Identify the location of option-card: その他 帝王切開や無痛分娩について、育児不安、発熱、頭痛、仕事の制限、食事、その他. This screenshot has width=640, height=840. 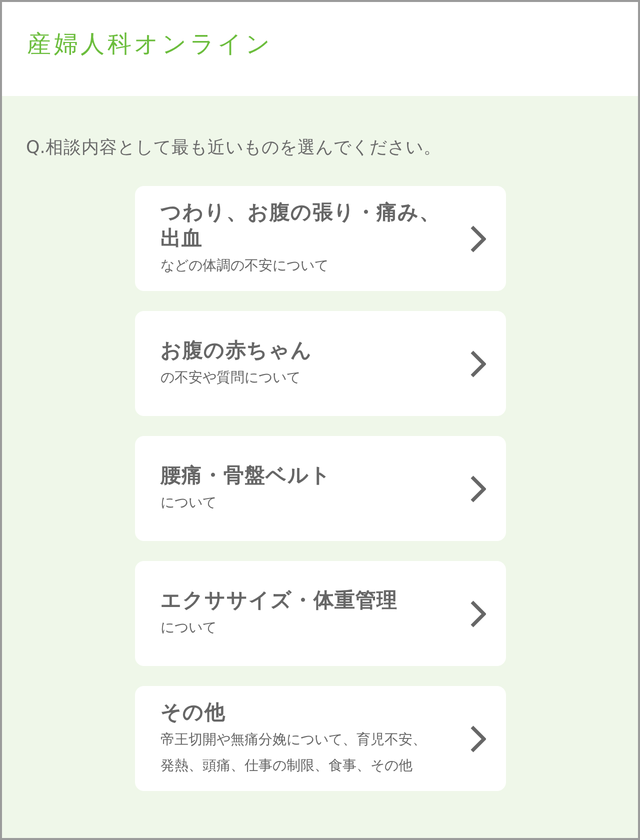
(320, 738).